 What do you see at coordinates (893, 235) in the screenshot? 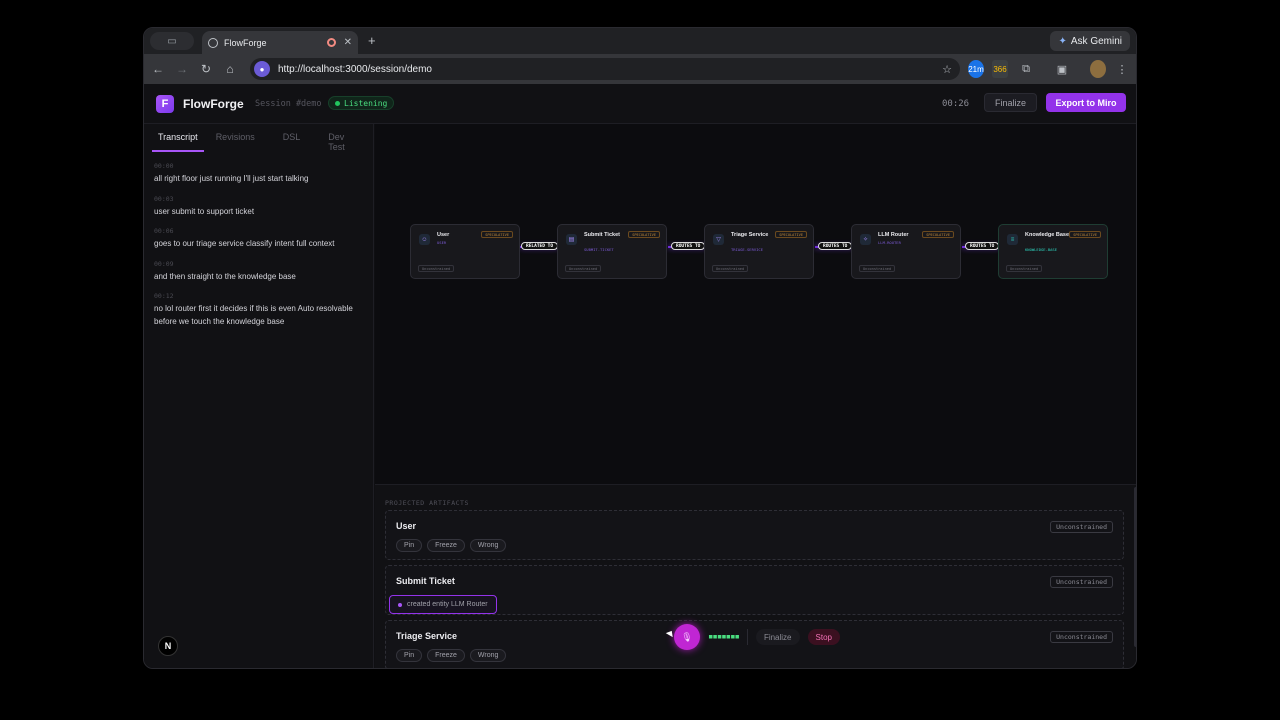
I see `node-name: LLM Router` at bounding box center [893, 235].